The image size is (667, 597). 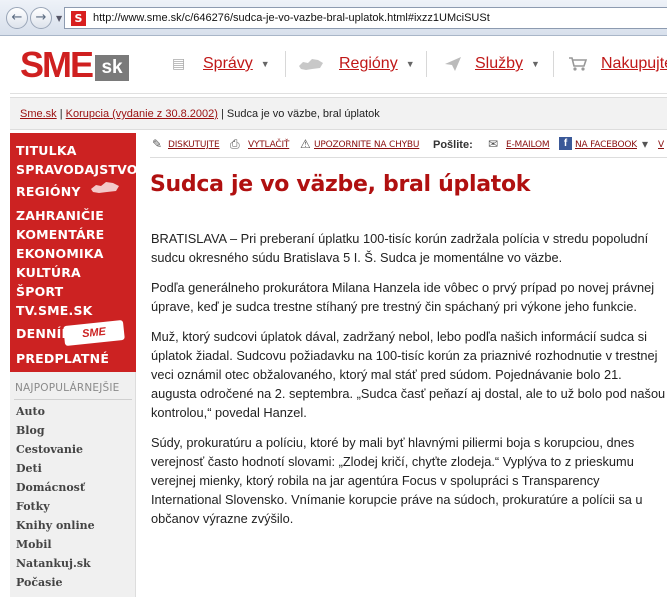 What do you see at coordinates (77, 169) in the screenshot?
I see `sidebar-item-spravodajstvo: SPRAVODAJSTVO` at bounding box center [77, 169].